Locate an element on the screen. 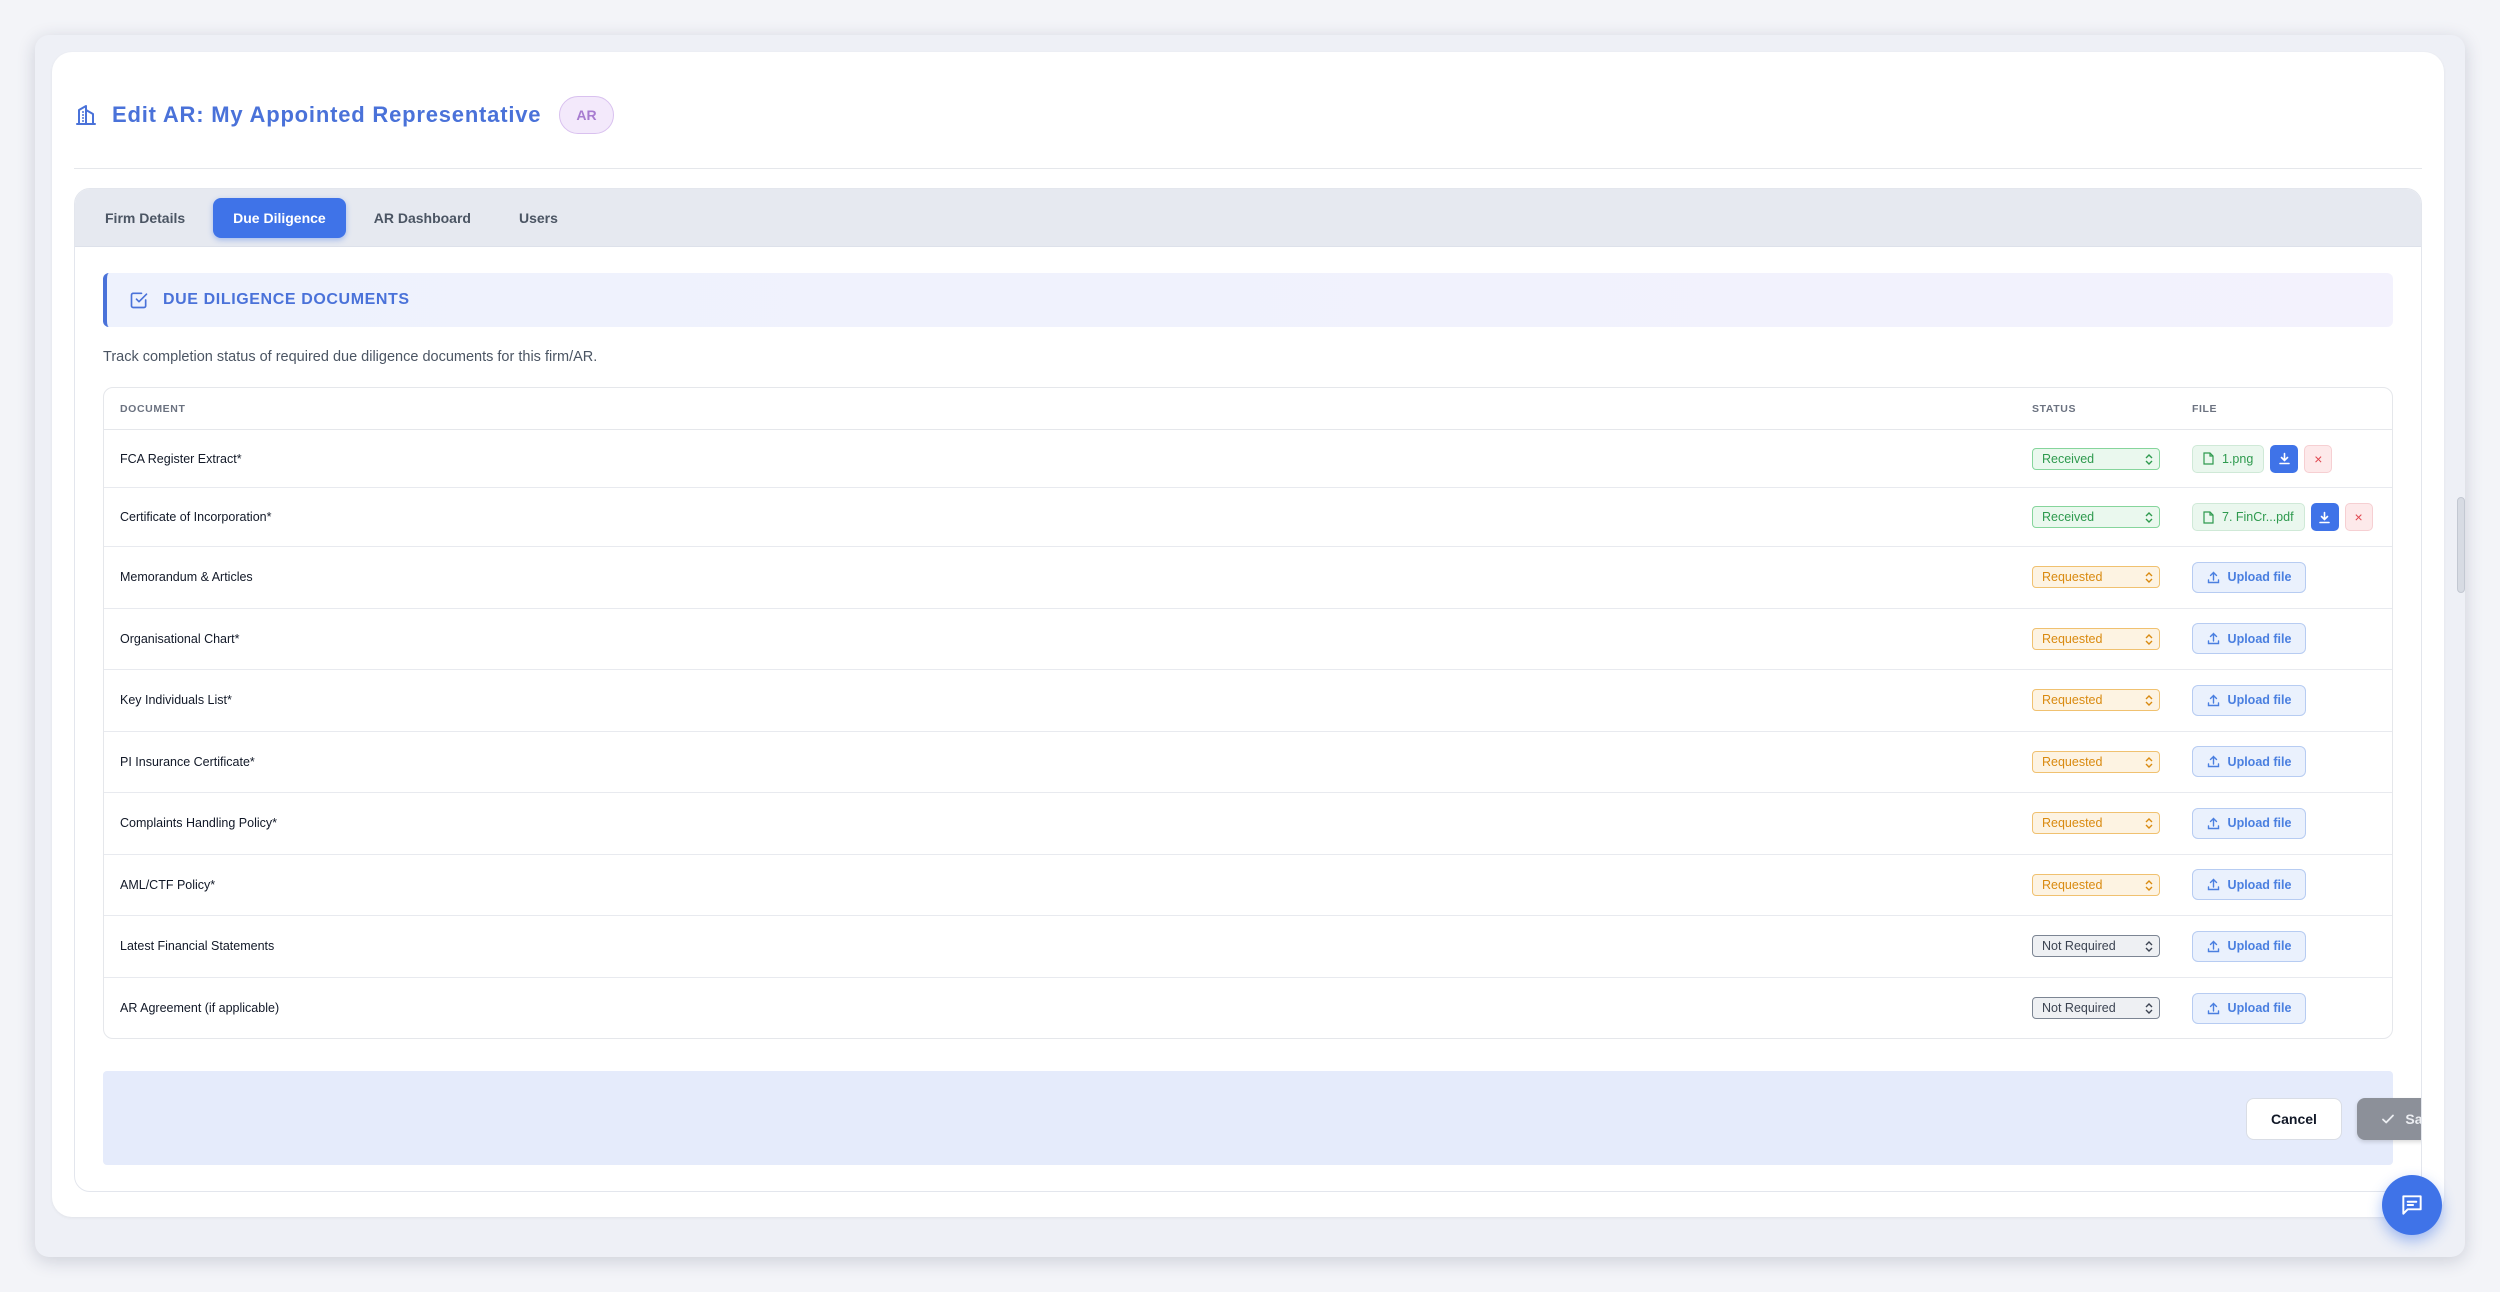 Image resolution: width=2500 pixels, height=1292 pixels. status-value: Not Required is located at coordinates (2079, 946).